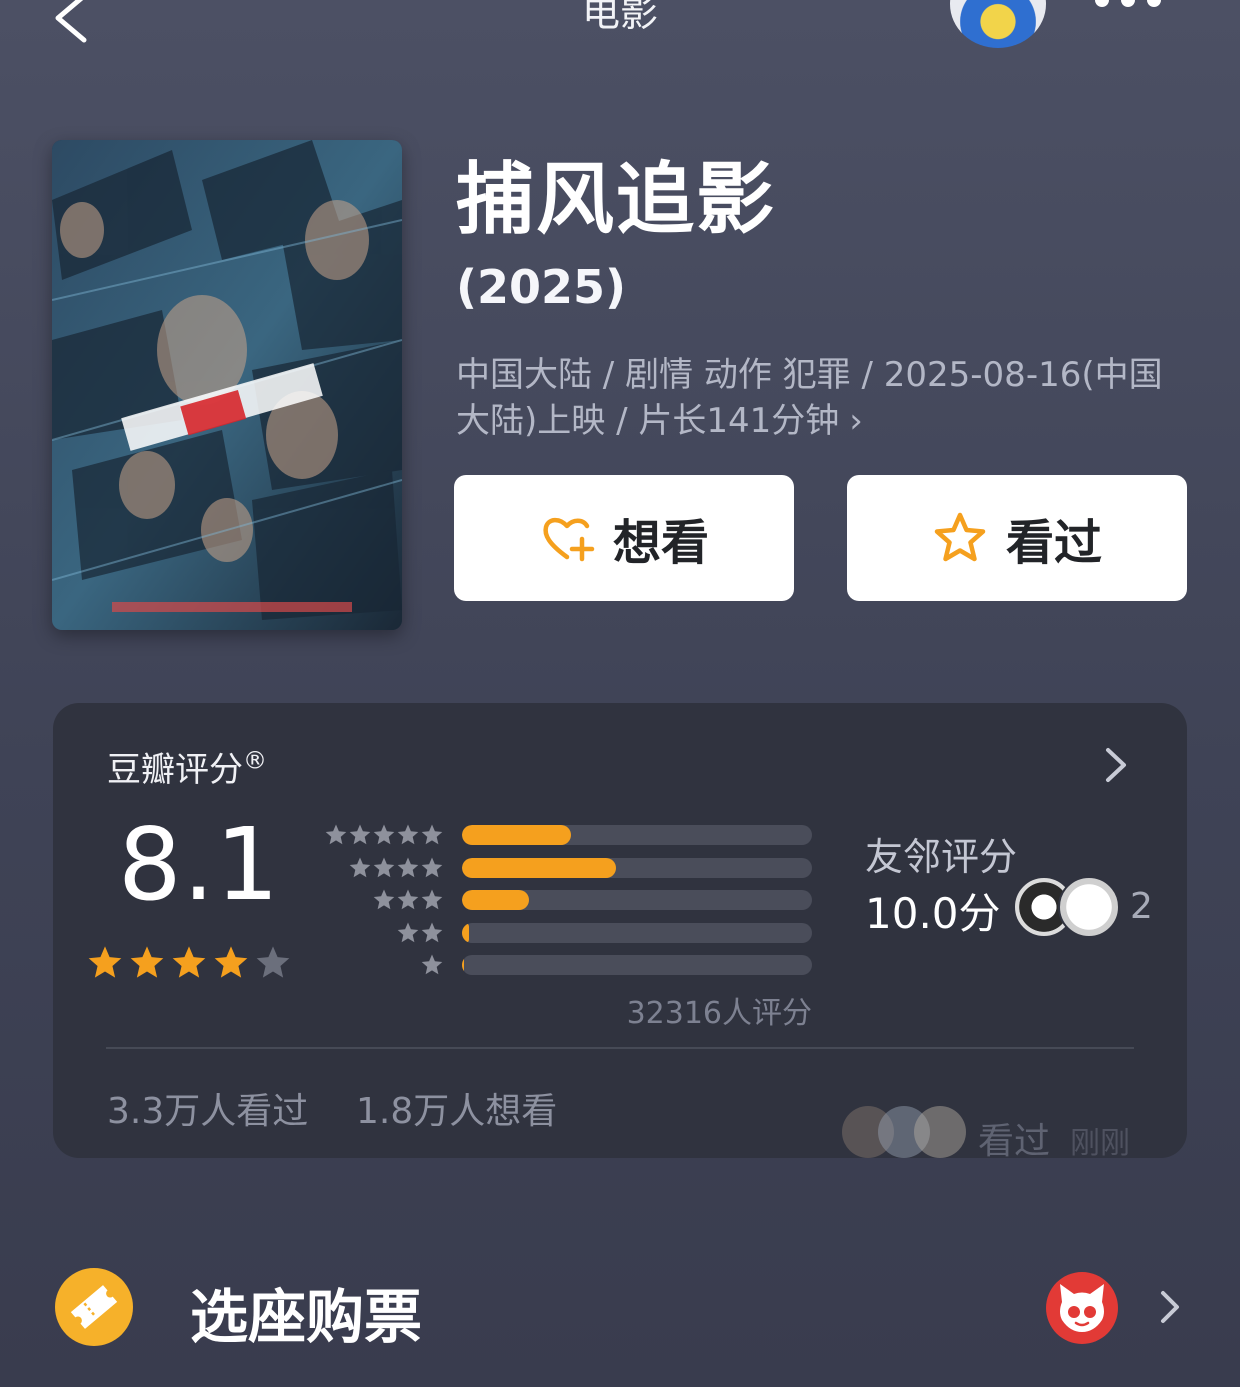 Image resolution: width=1240 pixels, height=1387 pixels. What do you see at coordinates (208, 1111) in the screenshot?
I see `seen-stat: 3.3万人看过` at bounding box center [208, 1111].